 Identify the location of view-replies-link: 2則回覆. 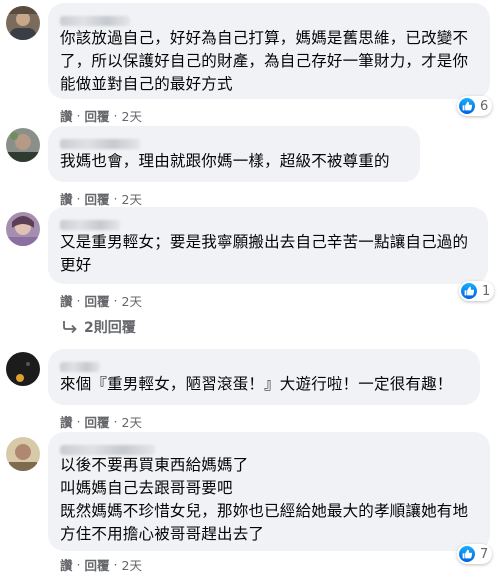
(99, 327).